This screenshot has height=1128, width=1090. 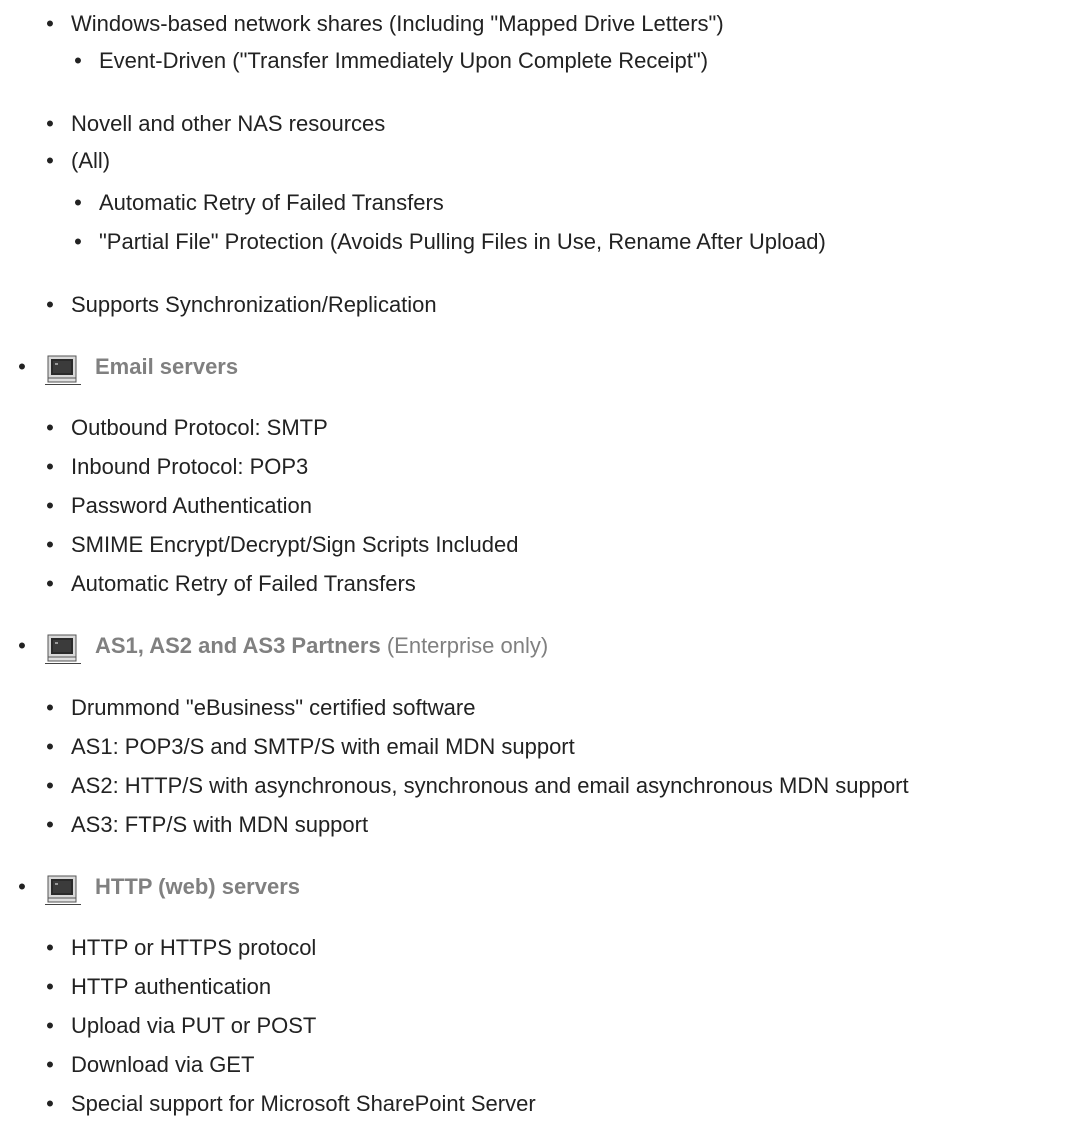 I want to click on section-title: HTTP (web) servers, so click(x=198, y=886).